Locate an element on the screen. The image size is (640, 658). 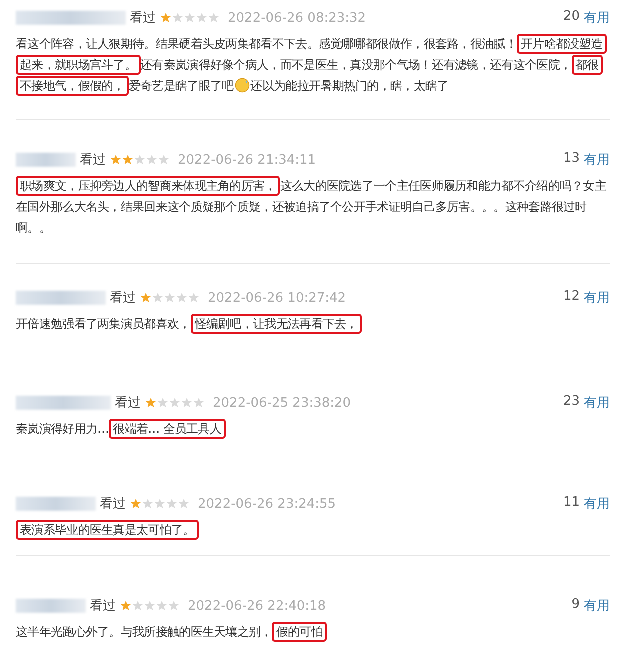
review-text: 职场爽文，压抑旁边人的智商来体现主角的厉害， 这么大的医院选了一个主任医师履历和能力都不介绍的吗？女主在国外那么大名头，结果回来这个质疑那个质疑，还被迫搞了个公开手术证明自己多厉害。。。这种套路很过时啊。。 is located at coordinates (313, 207).